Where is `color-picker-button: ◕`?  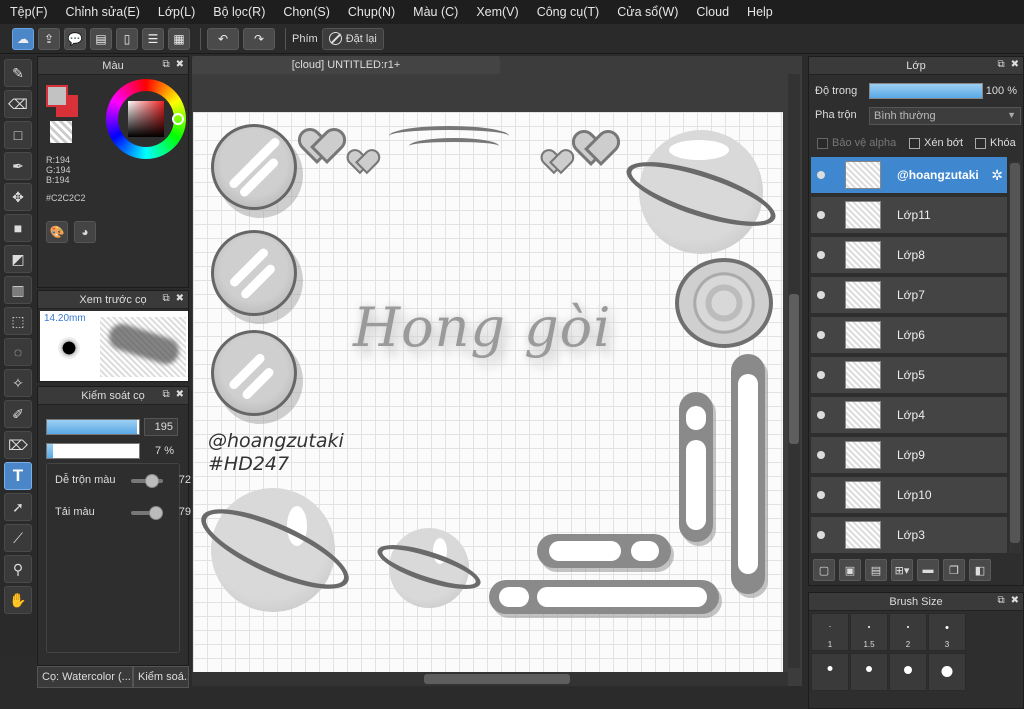 color-picker-button: ◕ is located at coordinates (85, 232).